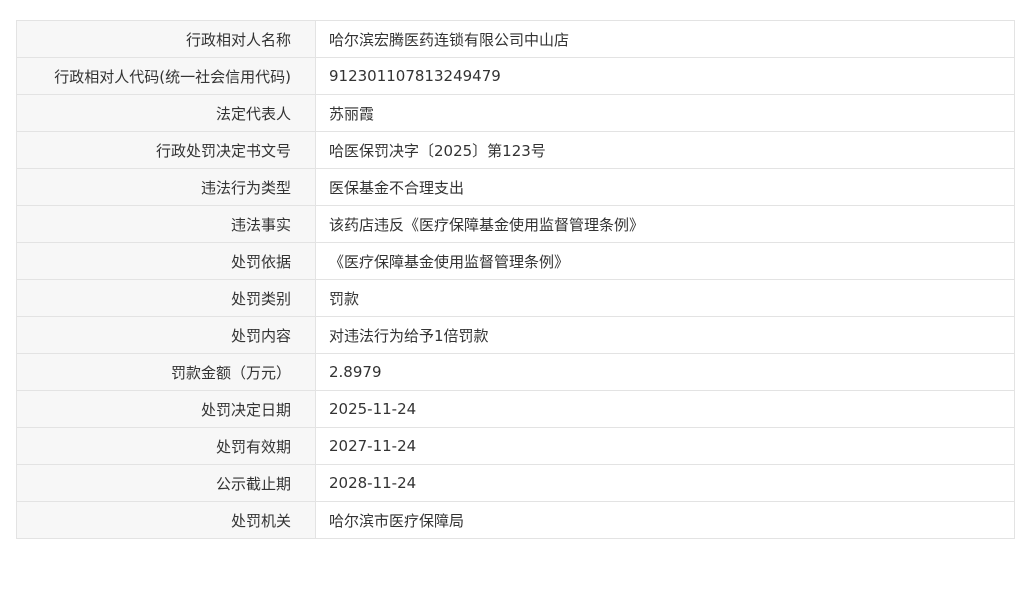  What do you see at coordinates (665, 520) in the screenshot?
I see `row-value: 哈尔滨市医疗保障局` at bounding box center [665, 520].